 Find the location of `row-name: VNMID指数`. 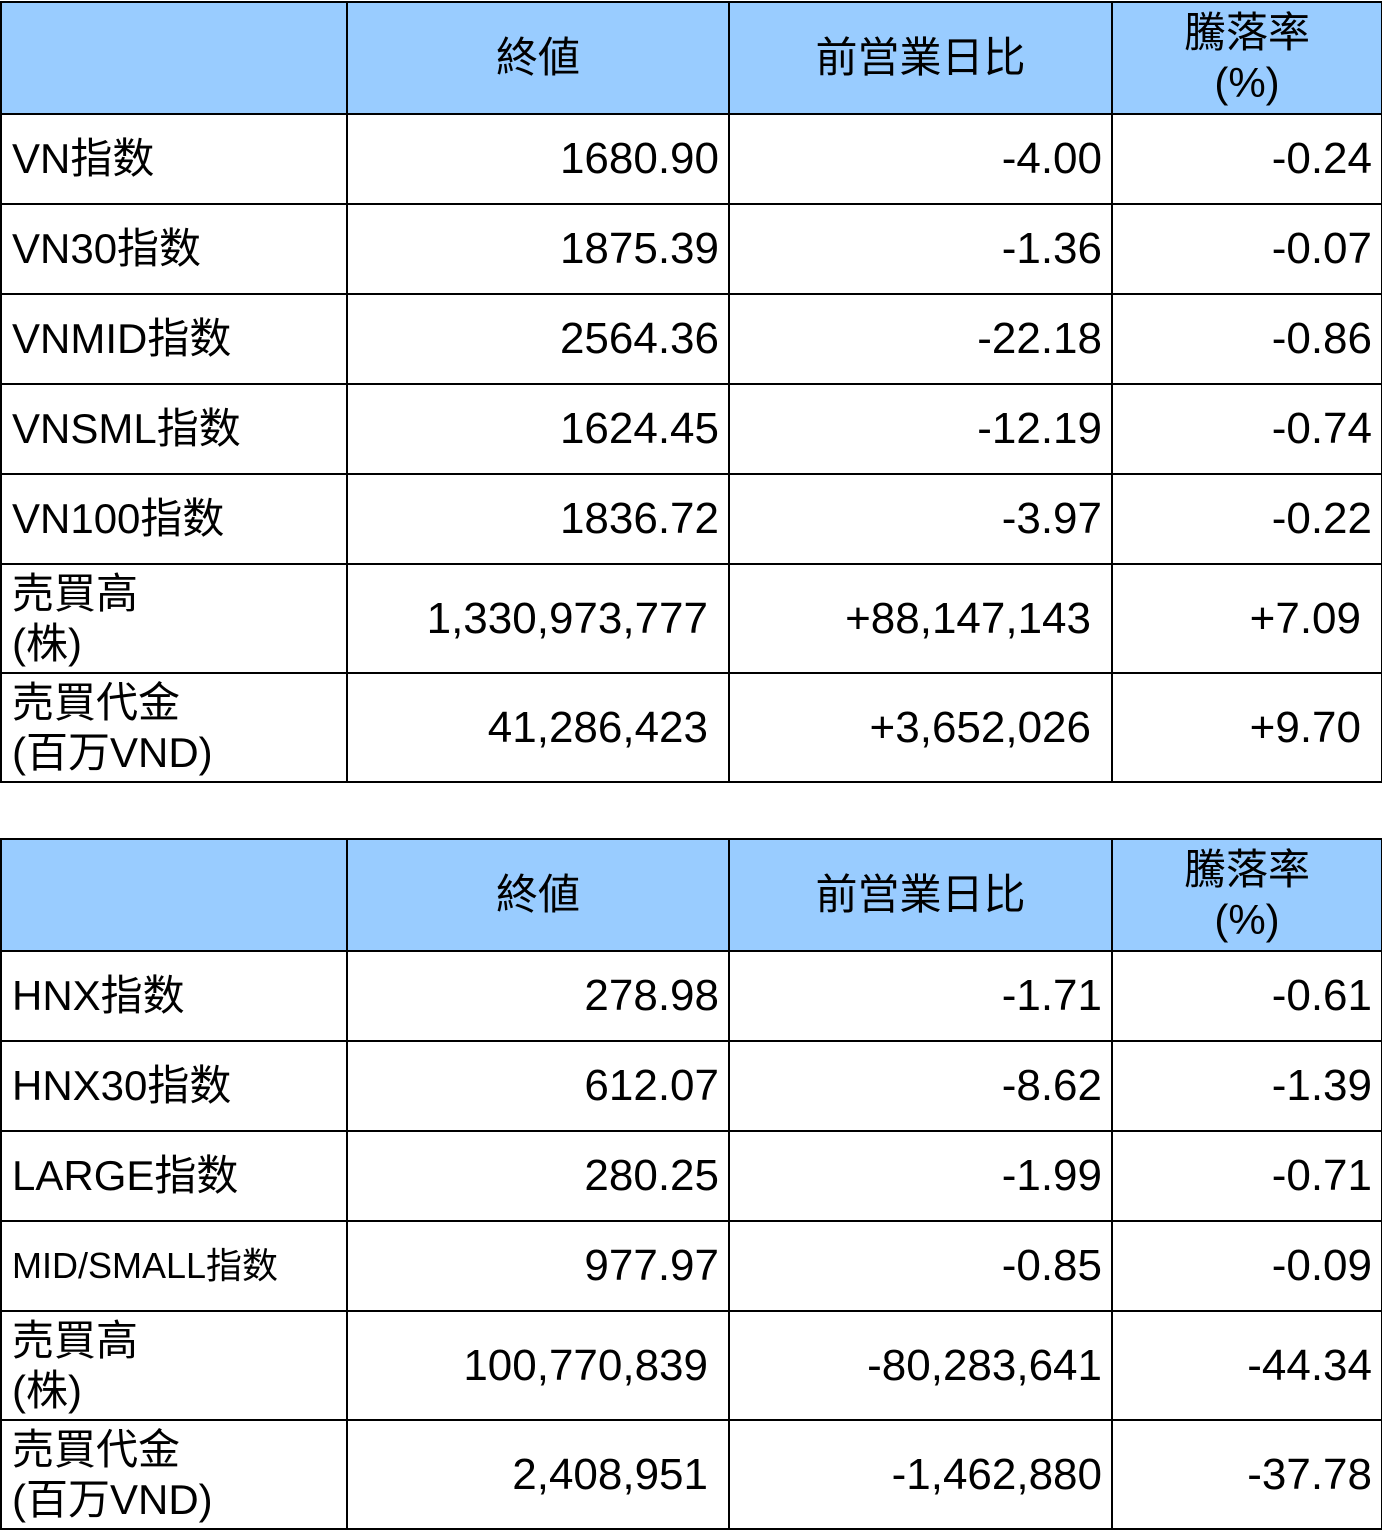

row-name: VNMID指数 is located at coordinates (174, 339).